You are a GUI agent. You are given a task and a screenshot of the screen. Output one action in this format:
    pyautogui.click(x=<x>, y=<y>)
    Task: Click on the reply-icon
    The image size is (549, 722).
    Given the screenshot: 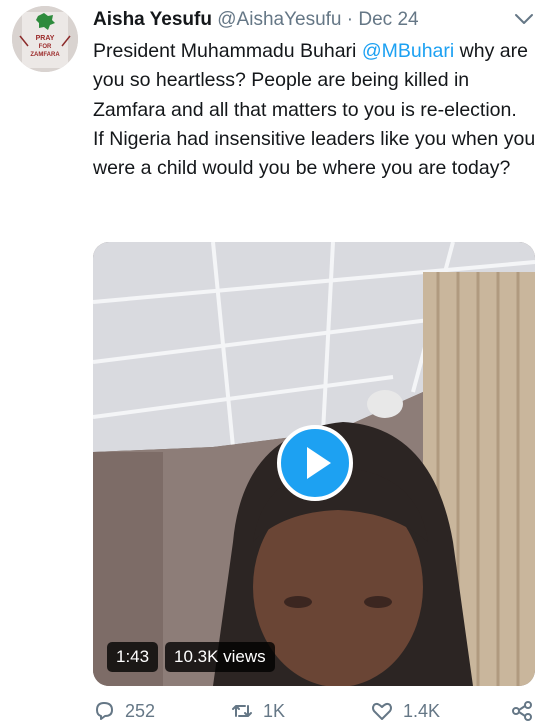 What is the action you would take?
    pyautogui.click(x=104, y=711)
    